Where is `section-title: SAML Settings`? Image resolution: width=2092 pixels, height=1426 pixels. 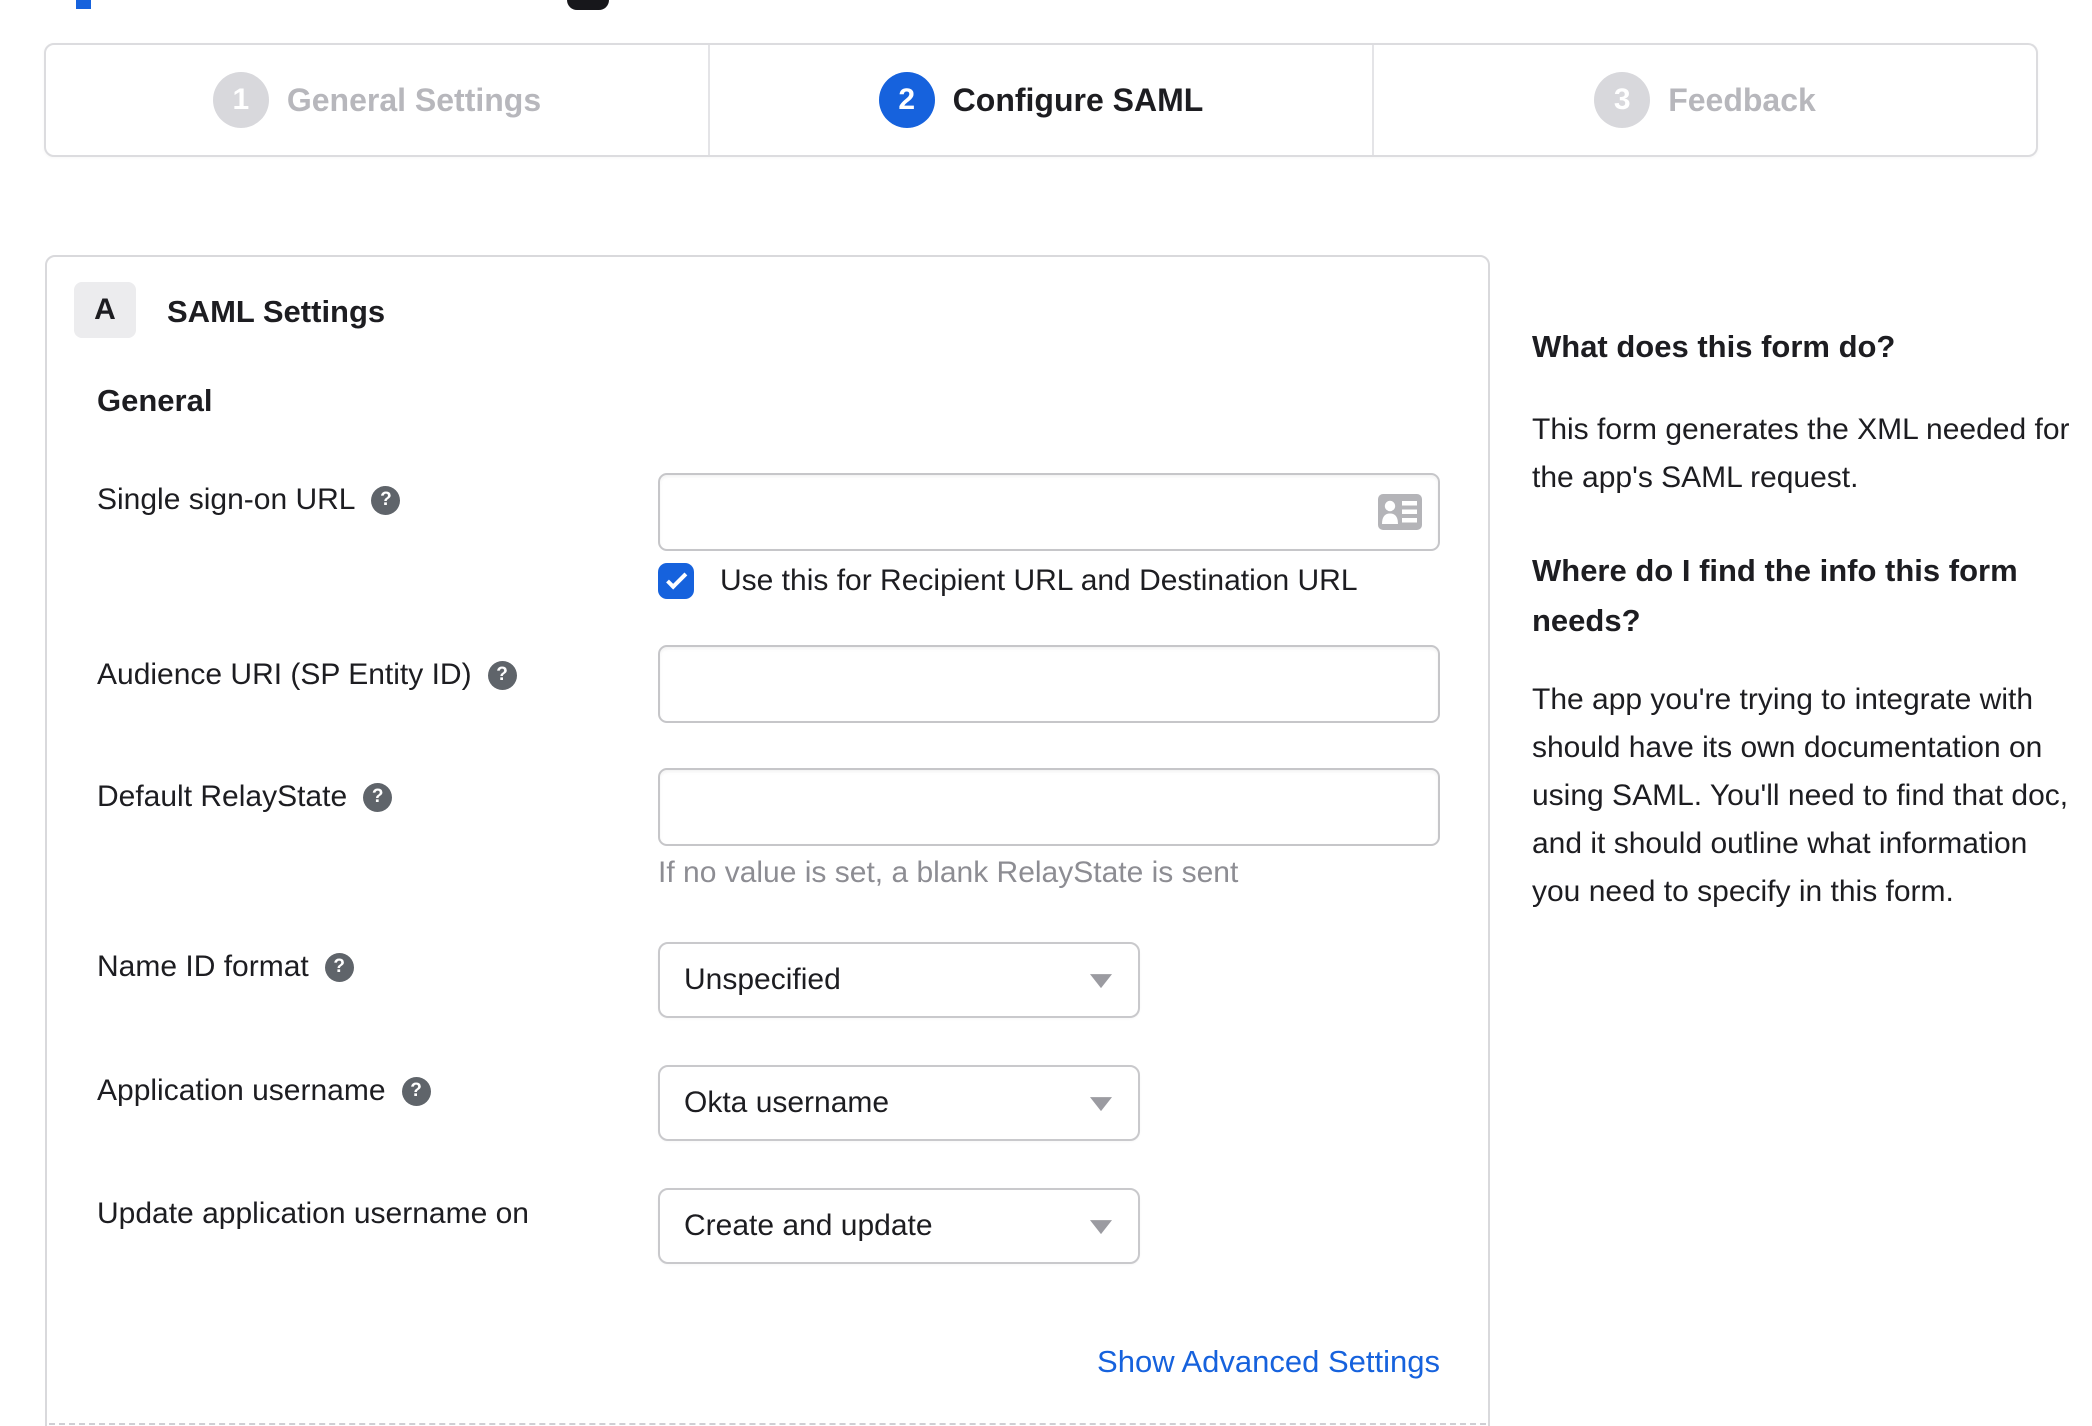
section-title: SAML Settings is located at coordinates (276, 311).